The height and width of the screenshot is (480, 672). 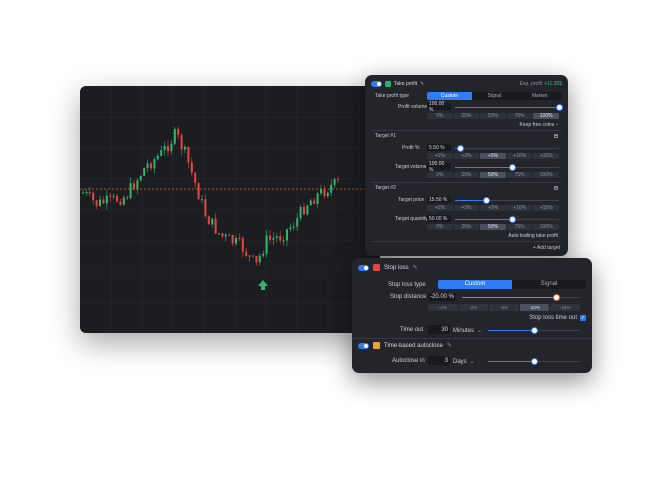 What do you see at coordinates (521, 297) in the screenshot?
I see `stop-distance-slider` at bounding box center [521, 297].